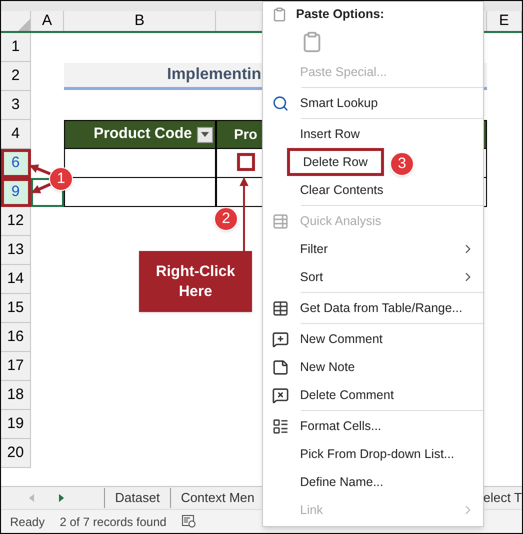 This screenshot has height=534, width=523. Describe the element at coordinates (143, 134) in the screenshot. I see `column-heading: Product Code` at that location.